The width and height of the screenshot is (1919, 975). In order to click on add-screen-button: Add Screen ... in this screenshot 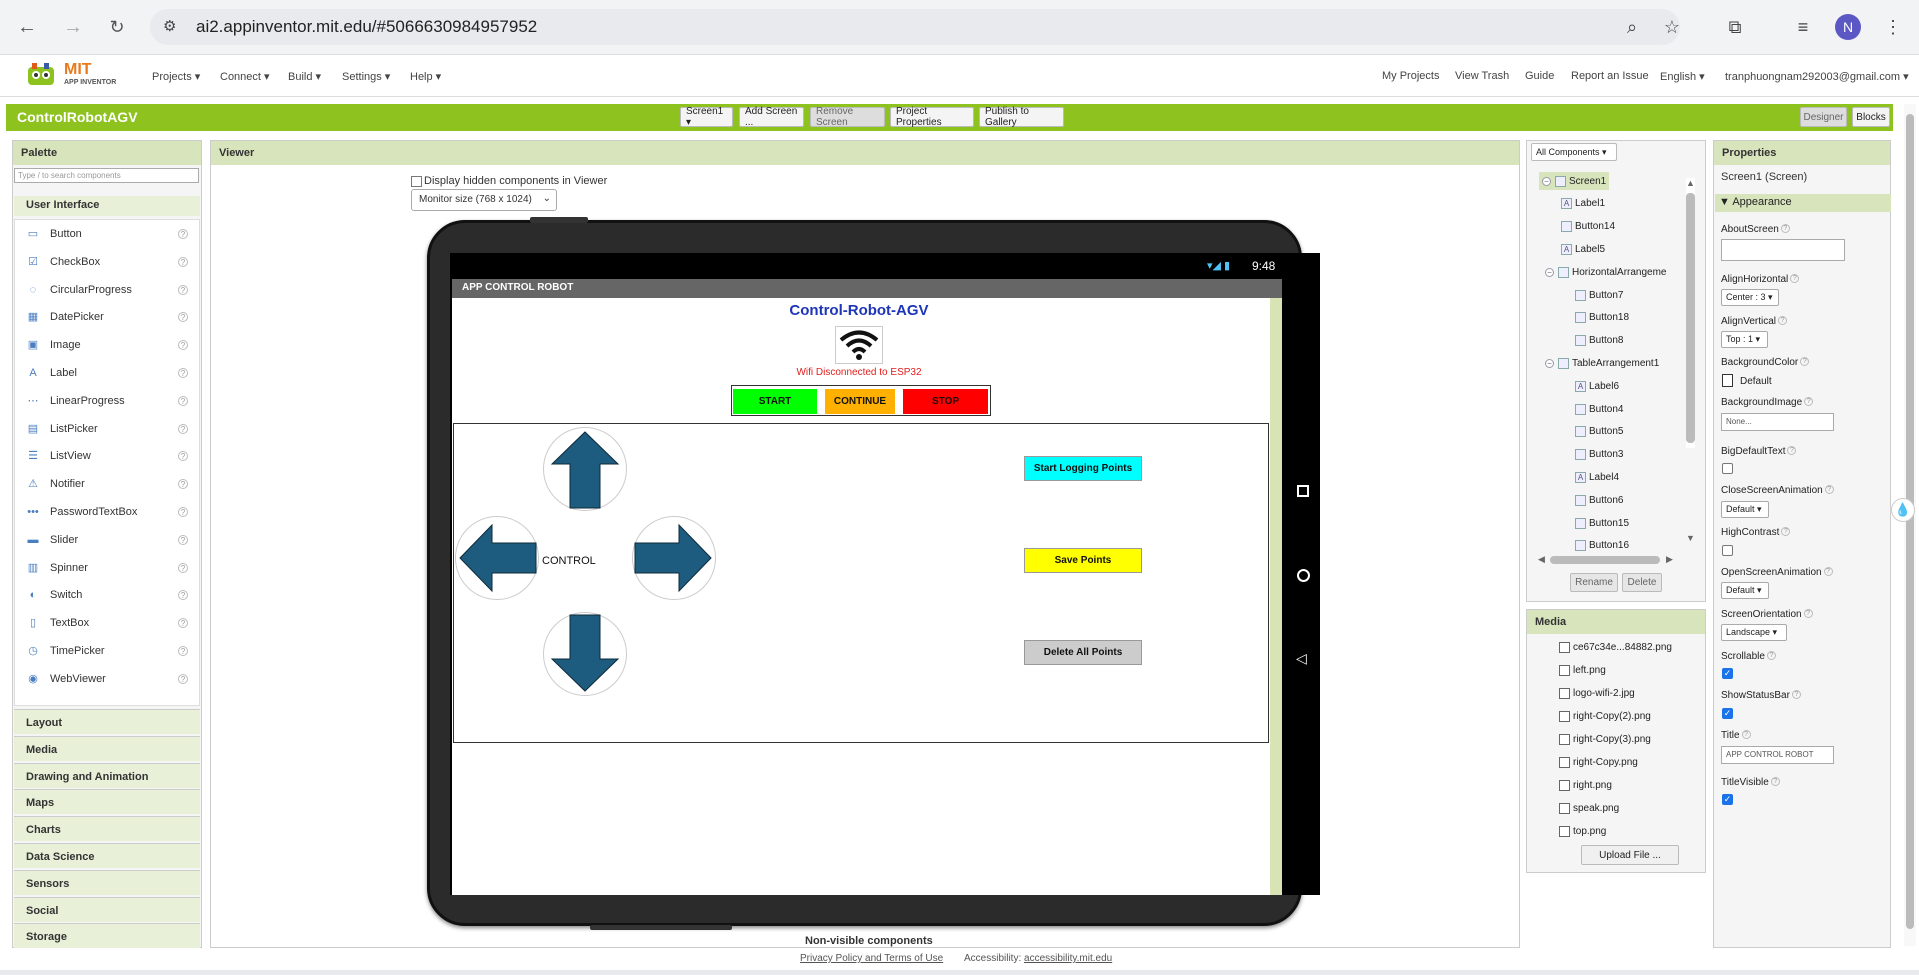, I will do `click(771, 117)`.